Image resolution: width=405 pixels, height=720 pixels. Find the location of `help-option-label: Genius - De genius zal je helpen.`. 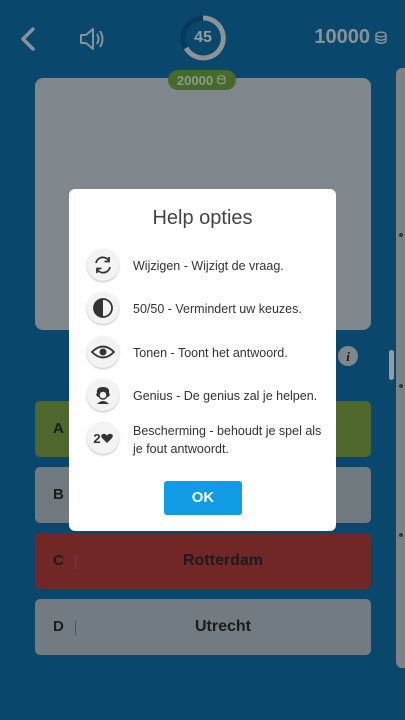

help-option-label: Genius - De genius zal je helpen. is located at coordinates (225, 396).